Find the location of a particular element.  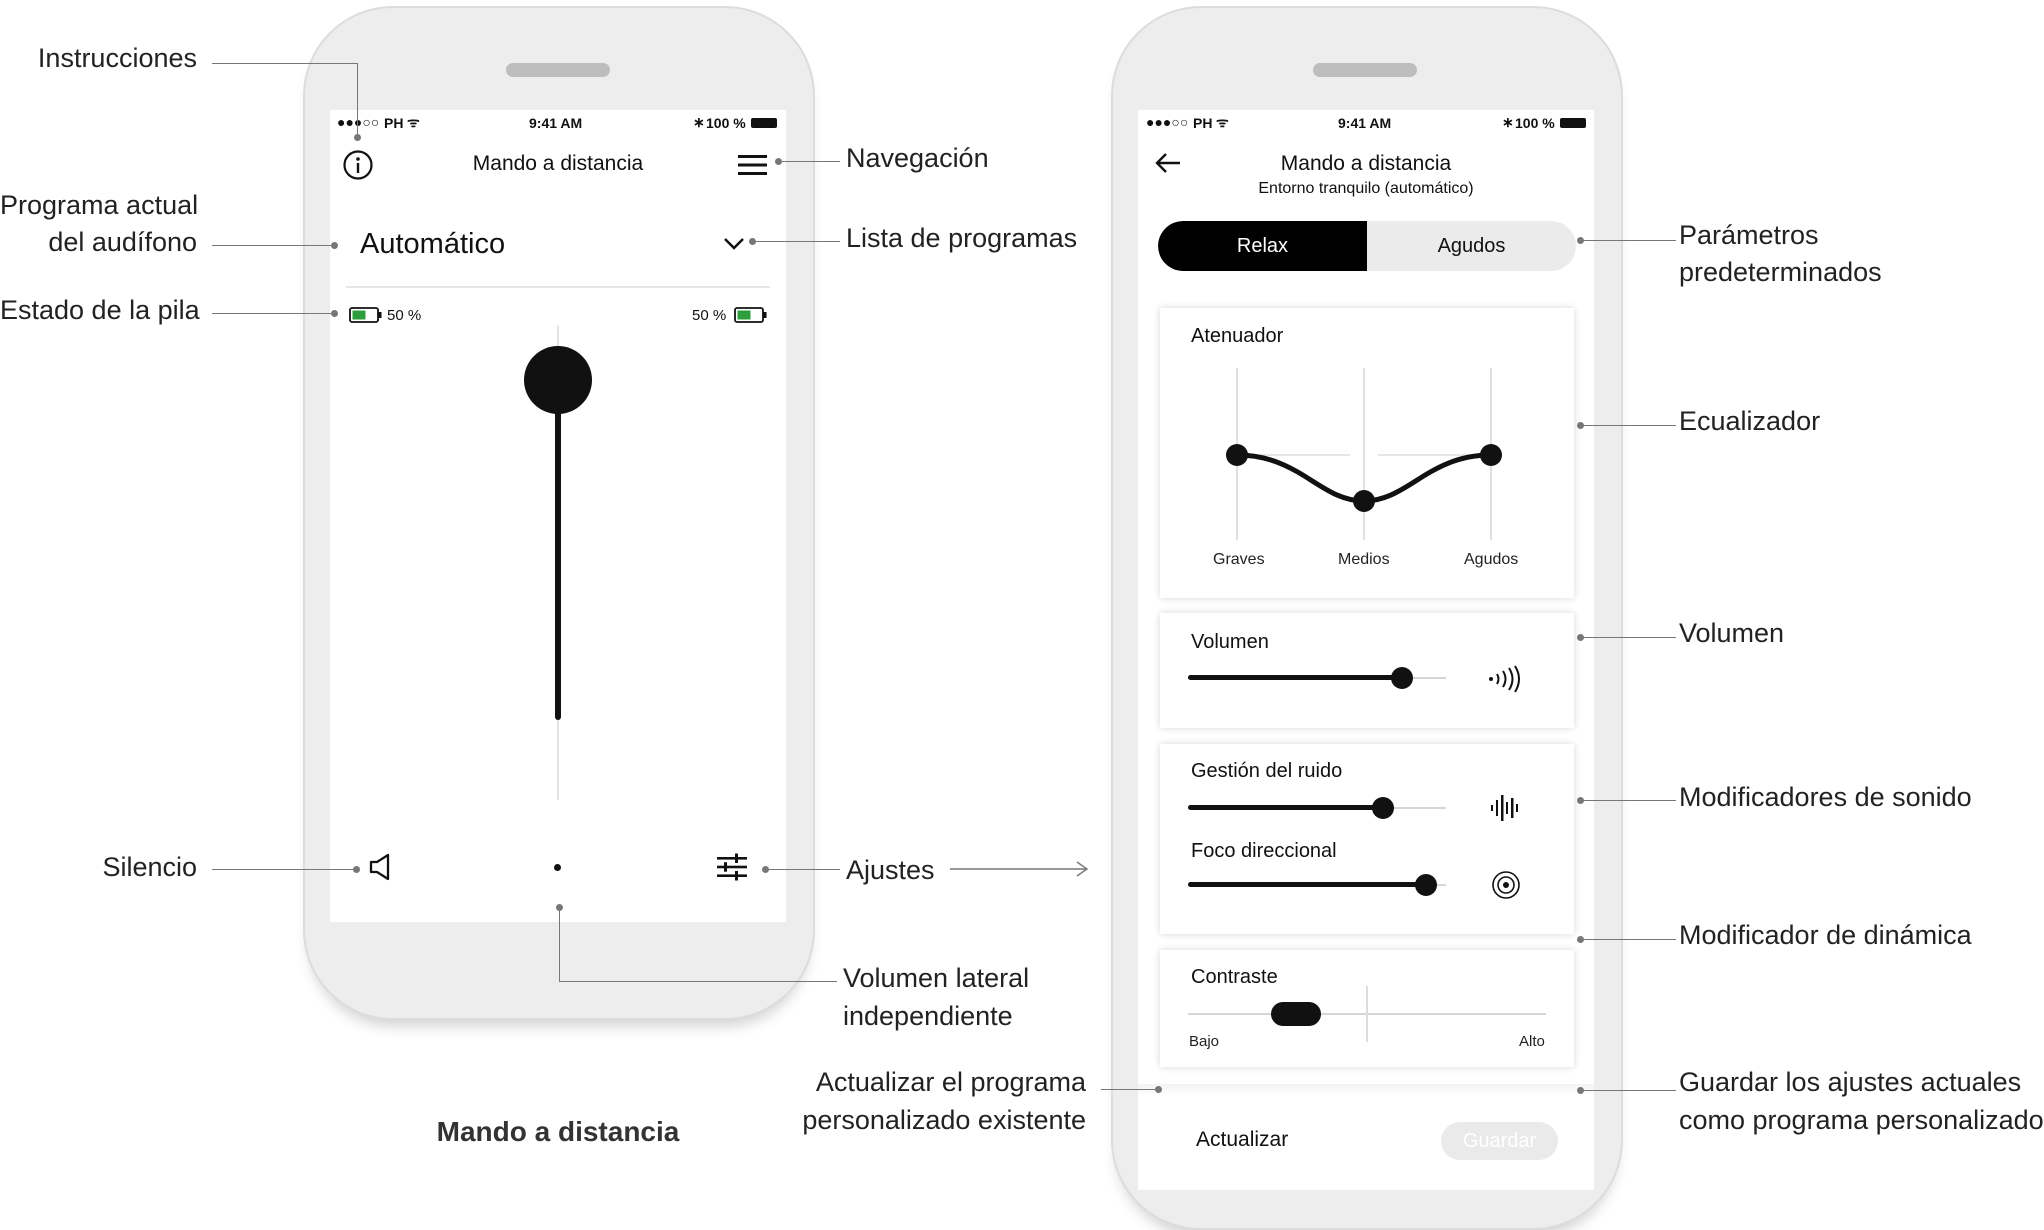

segment-relax: Relax is located at coordinates (1262, 246).